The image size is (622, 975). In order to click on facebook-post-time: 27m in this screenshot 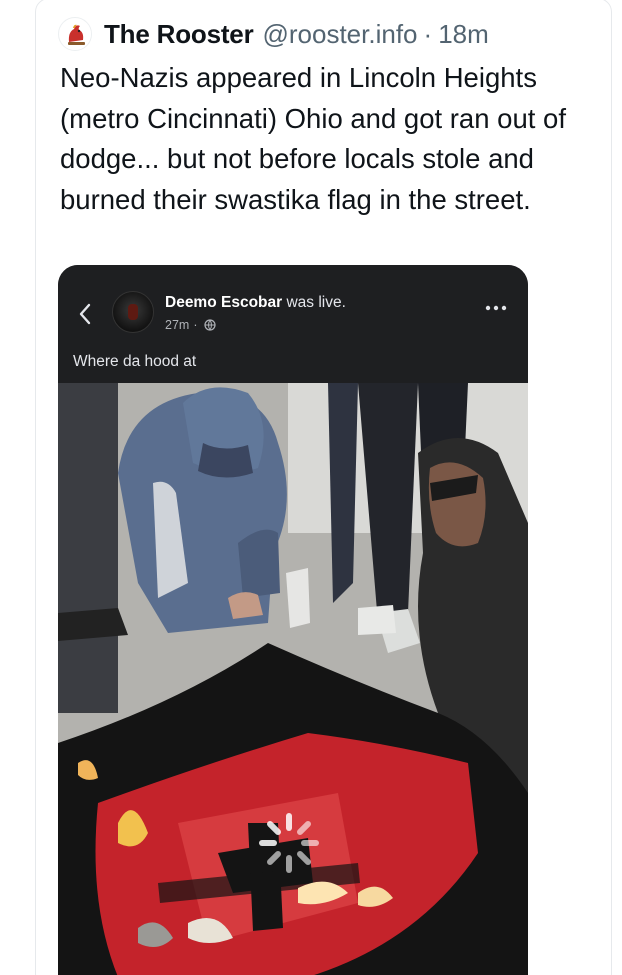, I will do `click(177, 325)`.